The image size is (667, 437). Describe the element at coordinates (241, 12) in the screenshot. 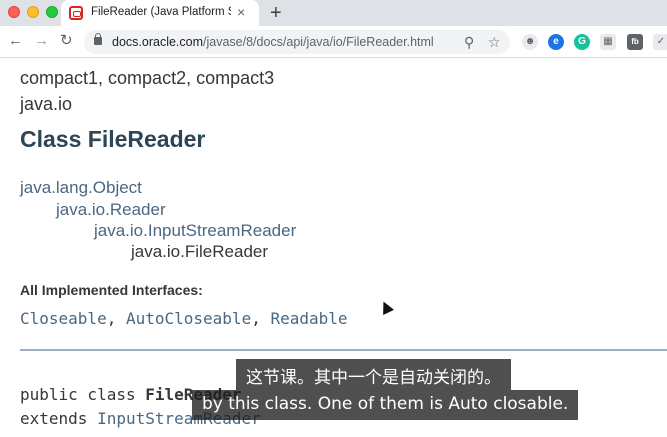

I see `tab-close-icon: ×` at that location.